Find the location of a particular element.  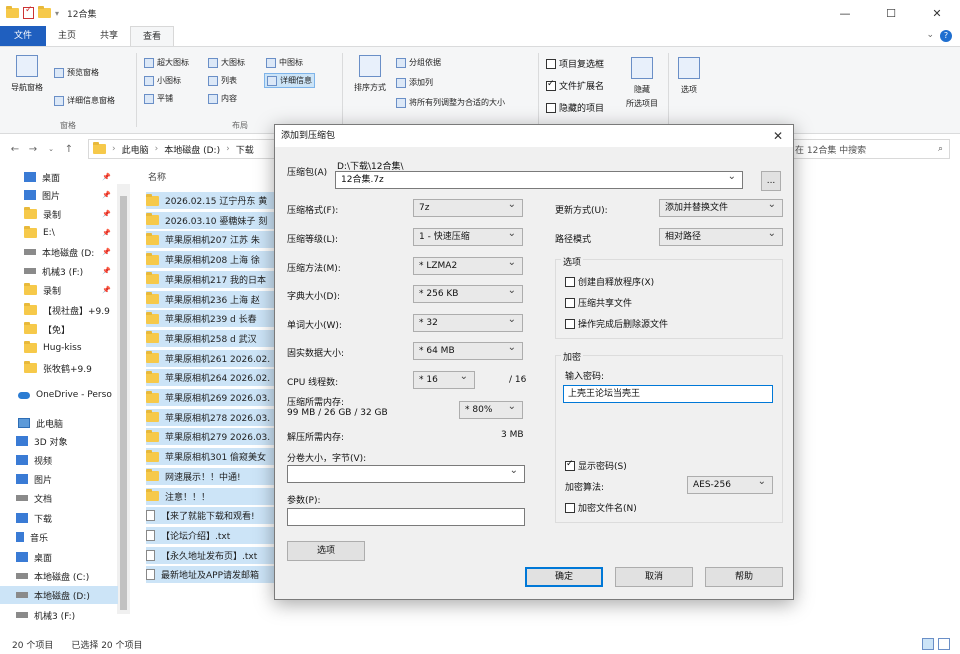

properties-icon is located at coordinates (28, 12).